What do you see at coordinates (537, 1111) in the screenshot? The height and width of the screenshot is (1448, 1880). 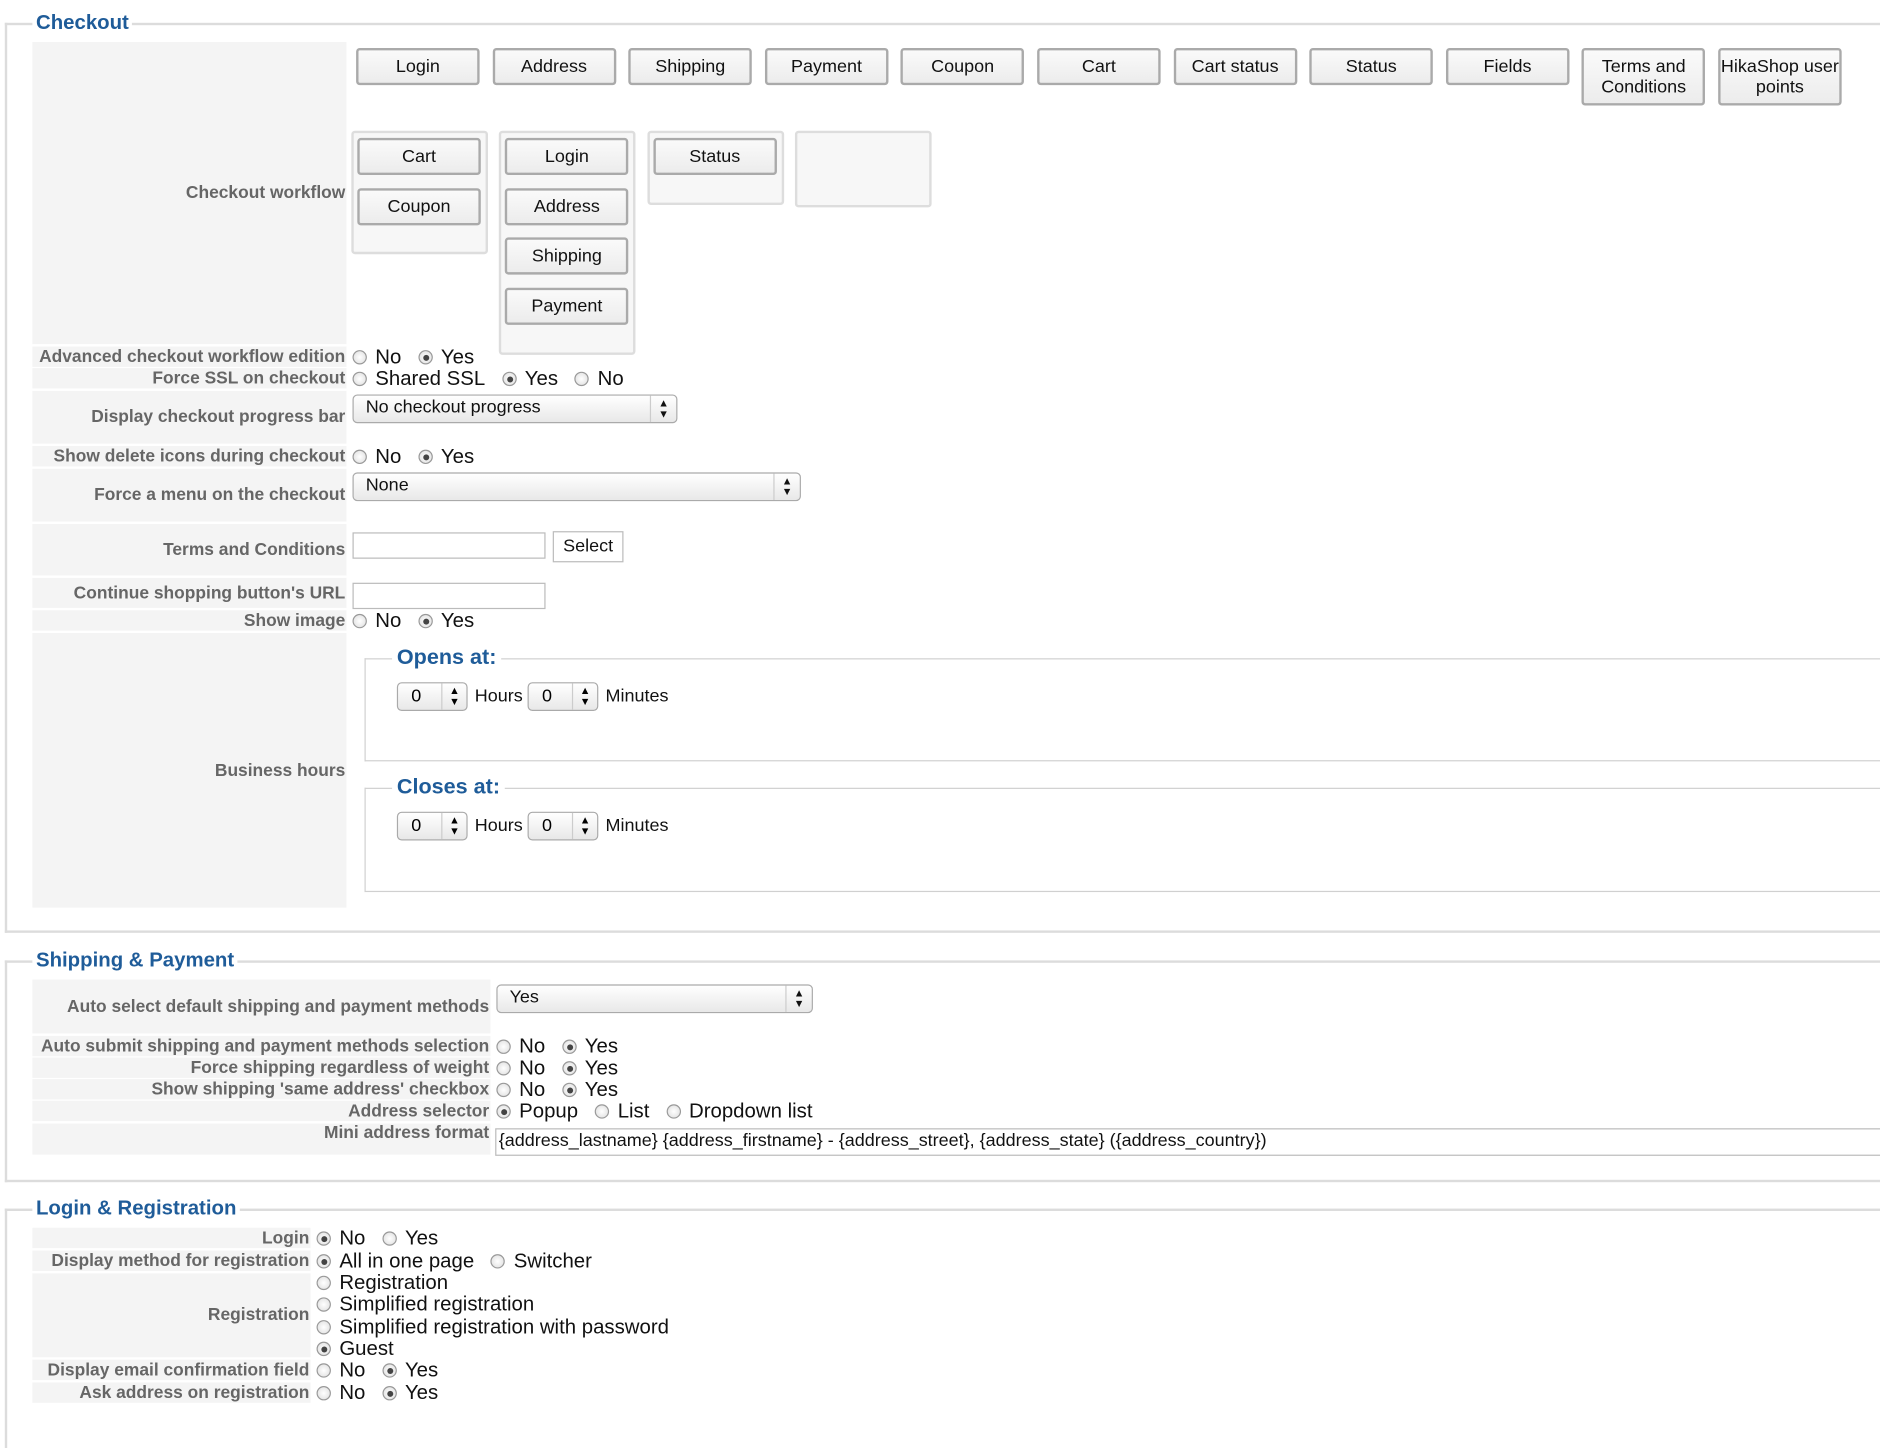 I see `radio-option-popup: Popup` at bounding box center [537, 1111].